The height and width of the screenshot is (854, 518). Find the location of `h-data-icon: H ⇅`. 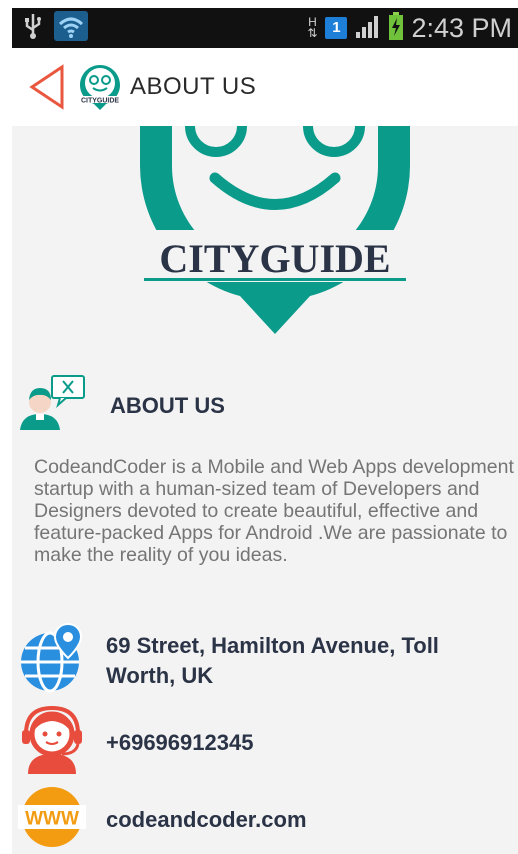

h-data-icon: H ⇅ is located at coordinates (312, 28).